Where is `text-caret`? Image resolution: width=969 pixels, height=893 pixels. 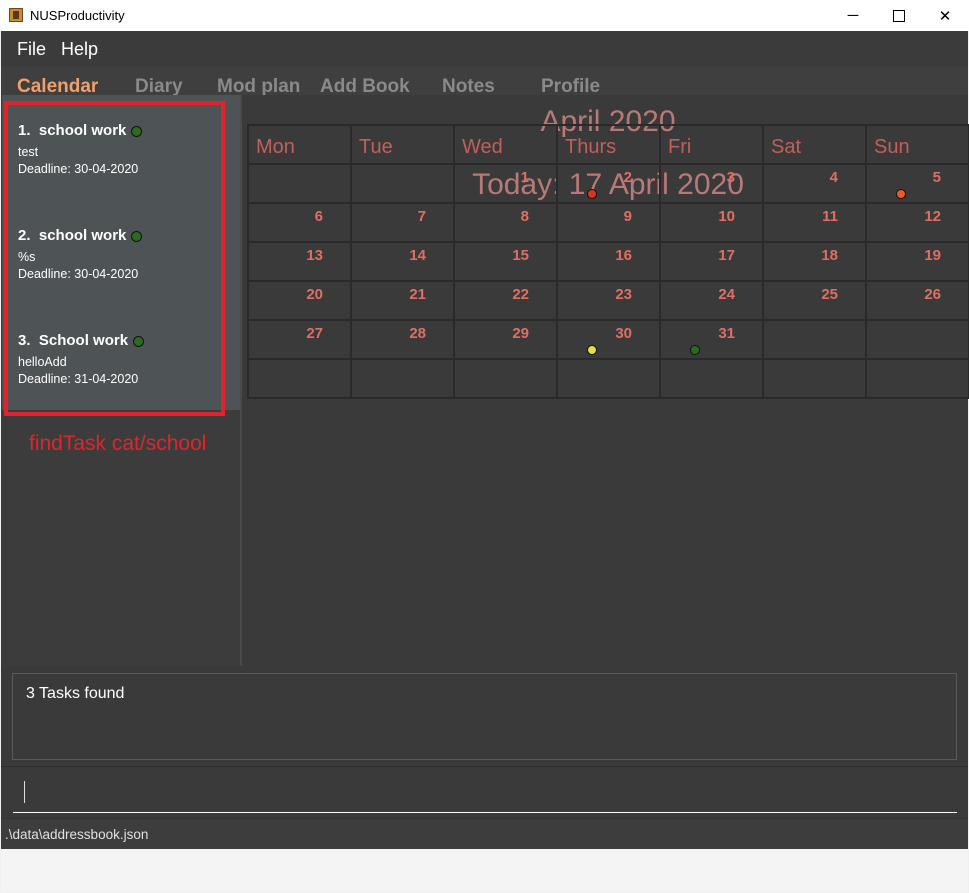 text-caret is located at coordinates (24, 792).